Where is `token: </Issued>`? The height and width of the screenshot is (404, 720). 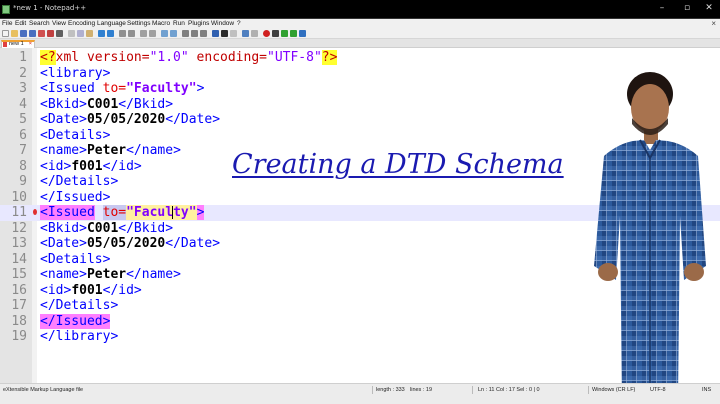 token: </Issued> is located at coordinates (75, 321).